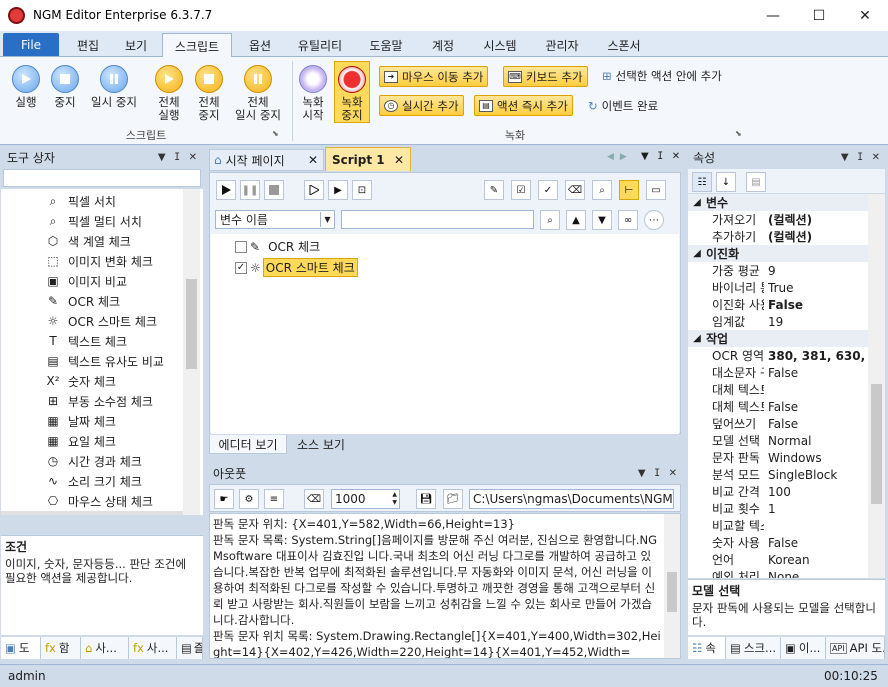  What do you see at coordinates (434, 76) in the screenshot?
I see `add-mouse-move-button: ➜ 마우스 이동 추가` at bounding box center [434, 76].